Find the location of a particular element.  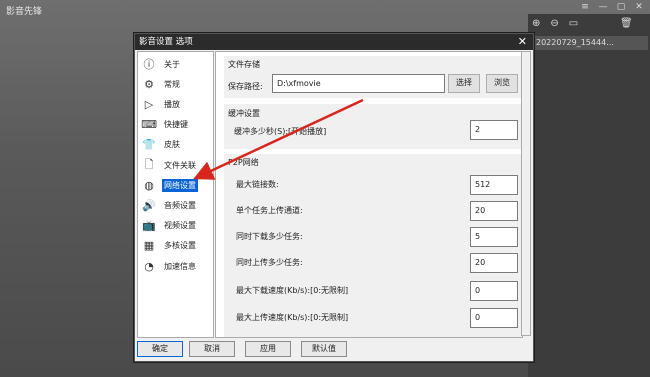

tv-icon: 📺 is located at coordinates (149, 226).